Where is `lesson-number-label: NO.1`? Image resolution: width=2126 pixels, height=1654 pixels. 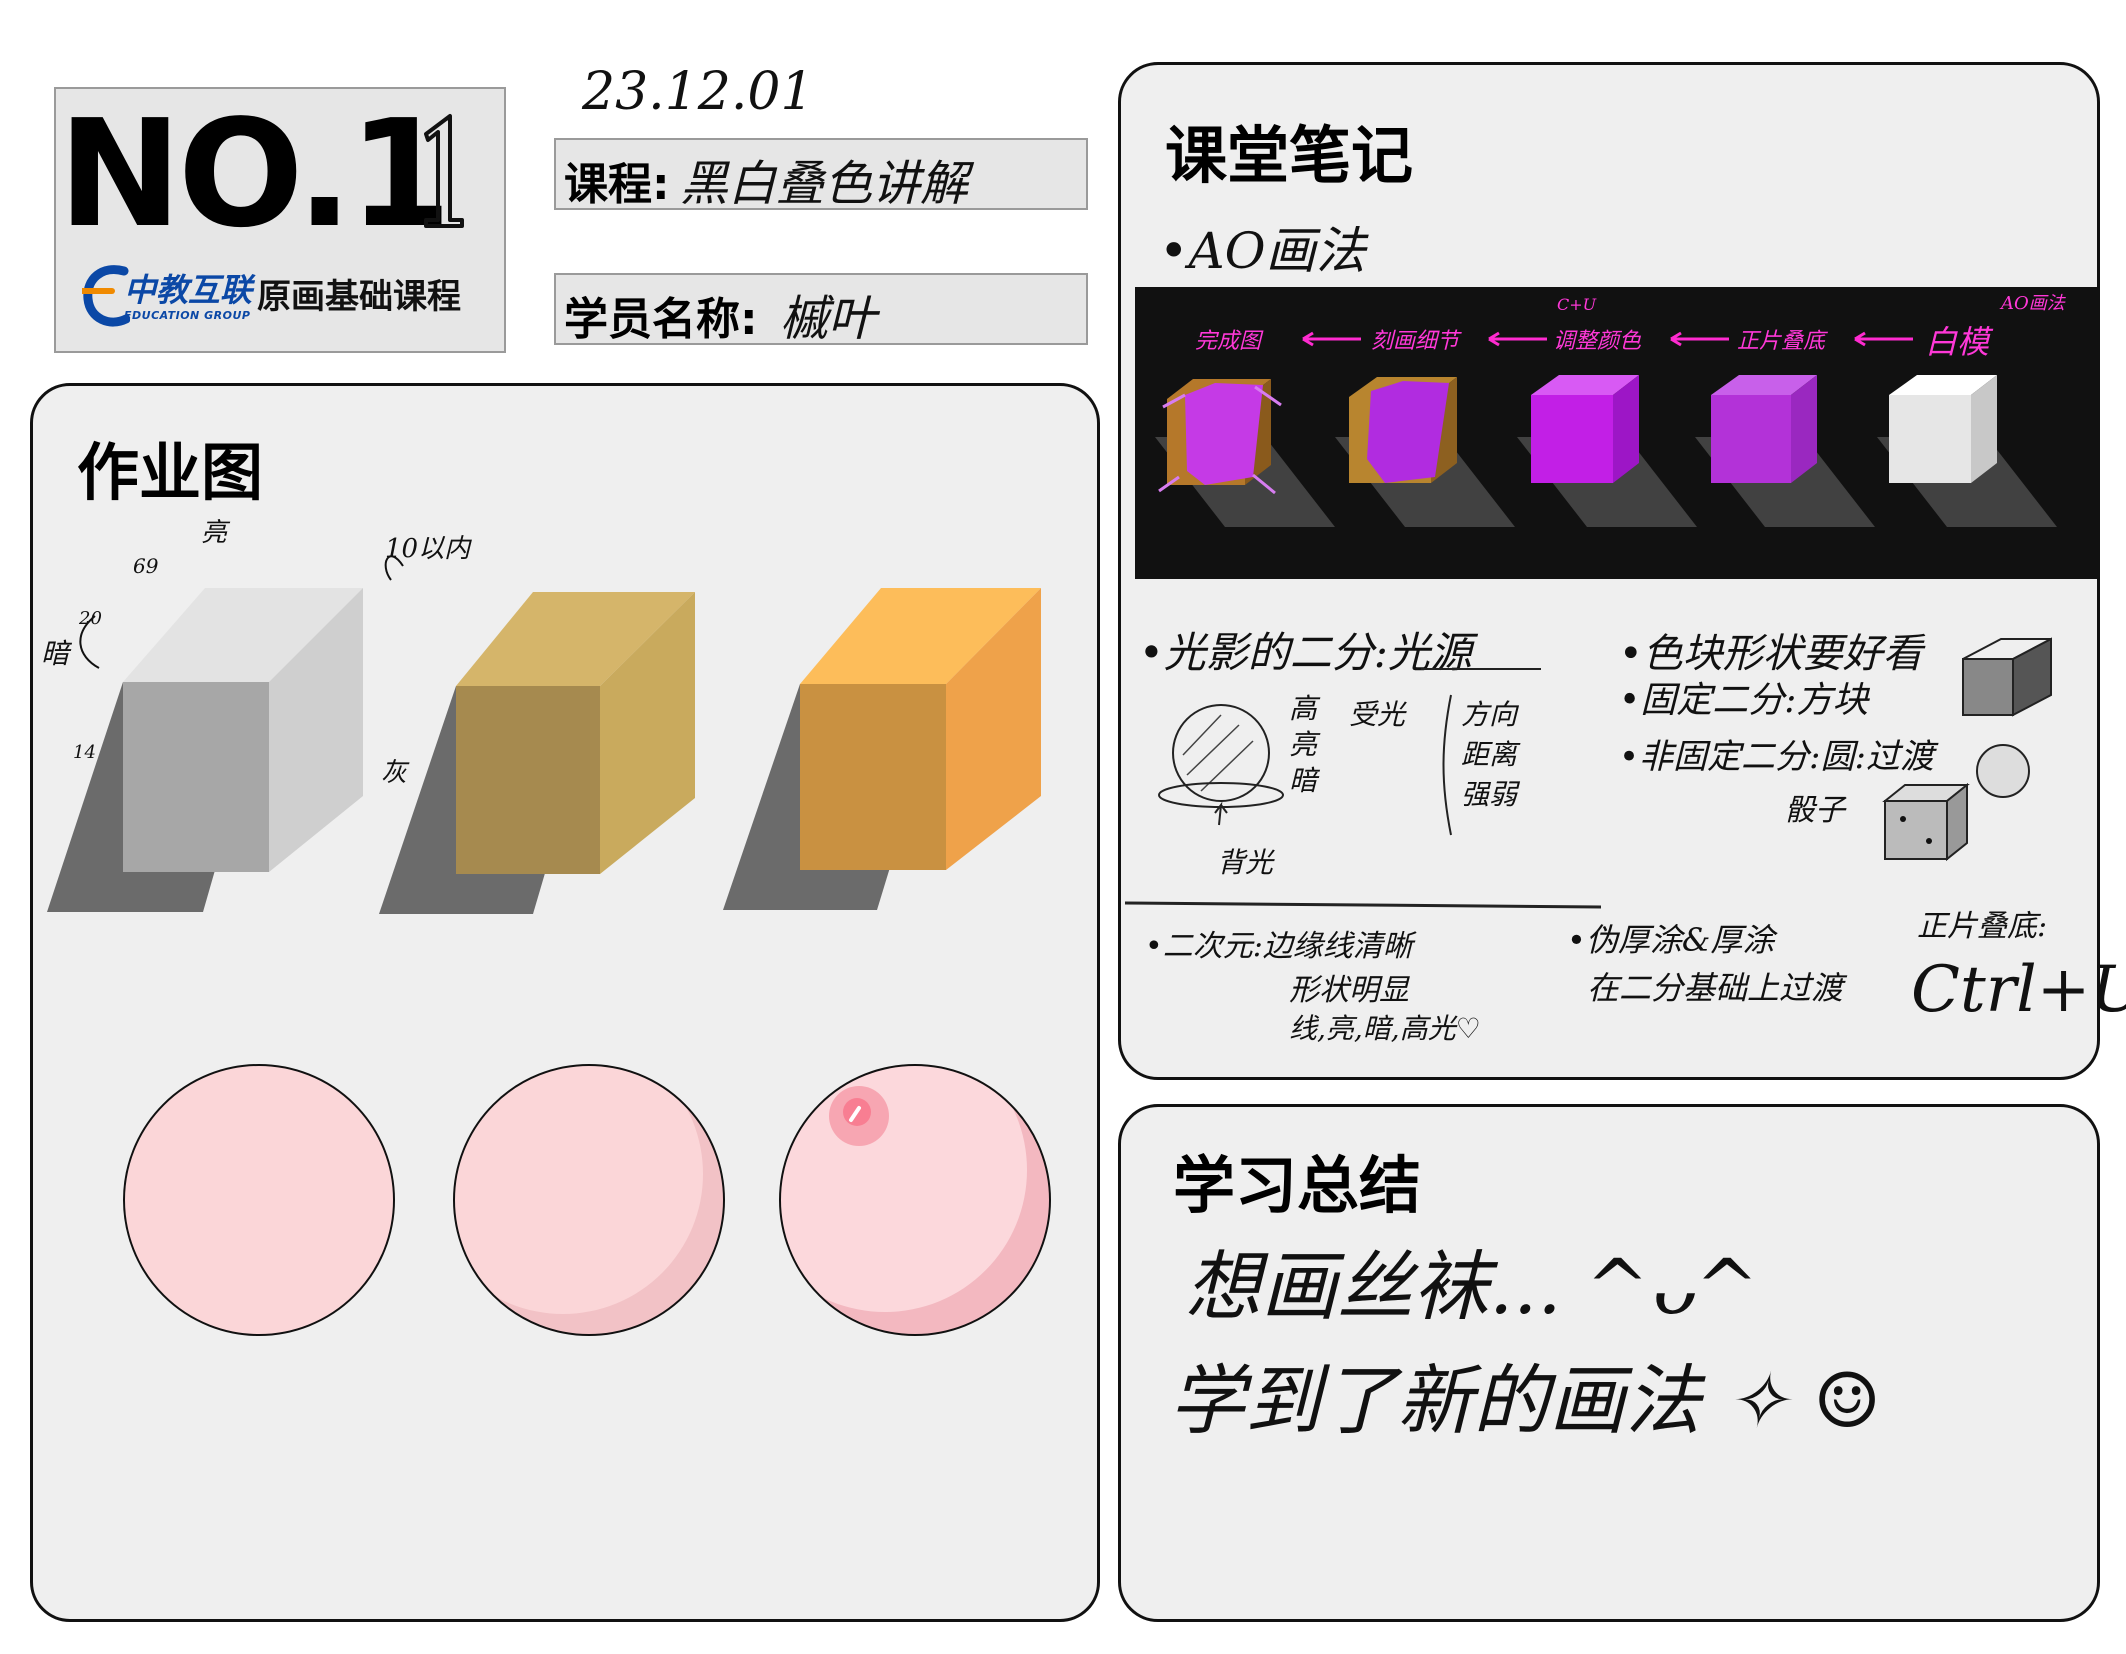
lesson-number-label: NO.1 is located at coordinates (255, 174).